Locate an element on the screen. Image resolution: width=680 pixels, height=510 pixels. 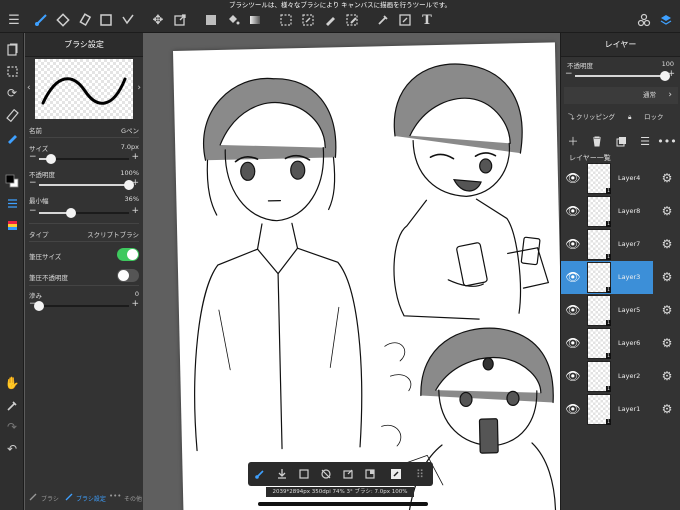
pen-mode-icon is located at coordinates (396, 474).